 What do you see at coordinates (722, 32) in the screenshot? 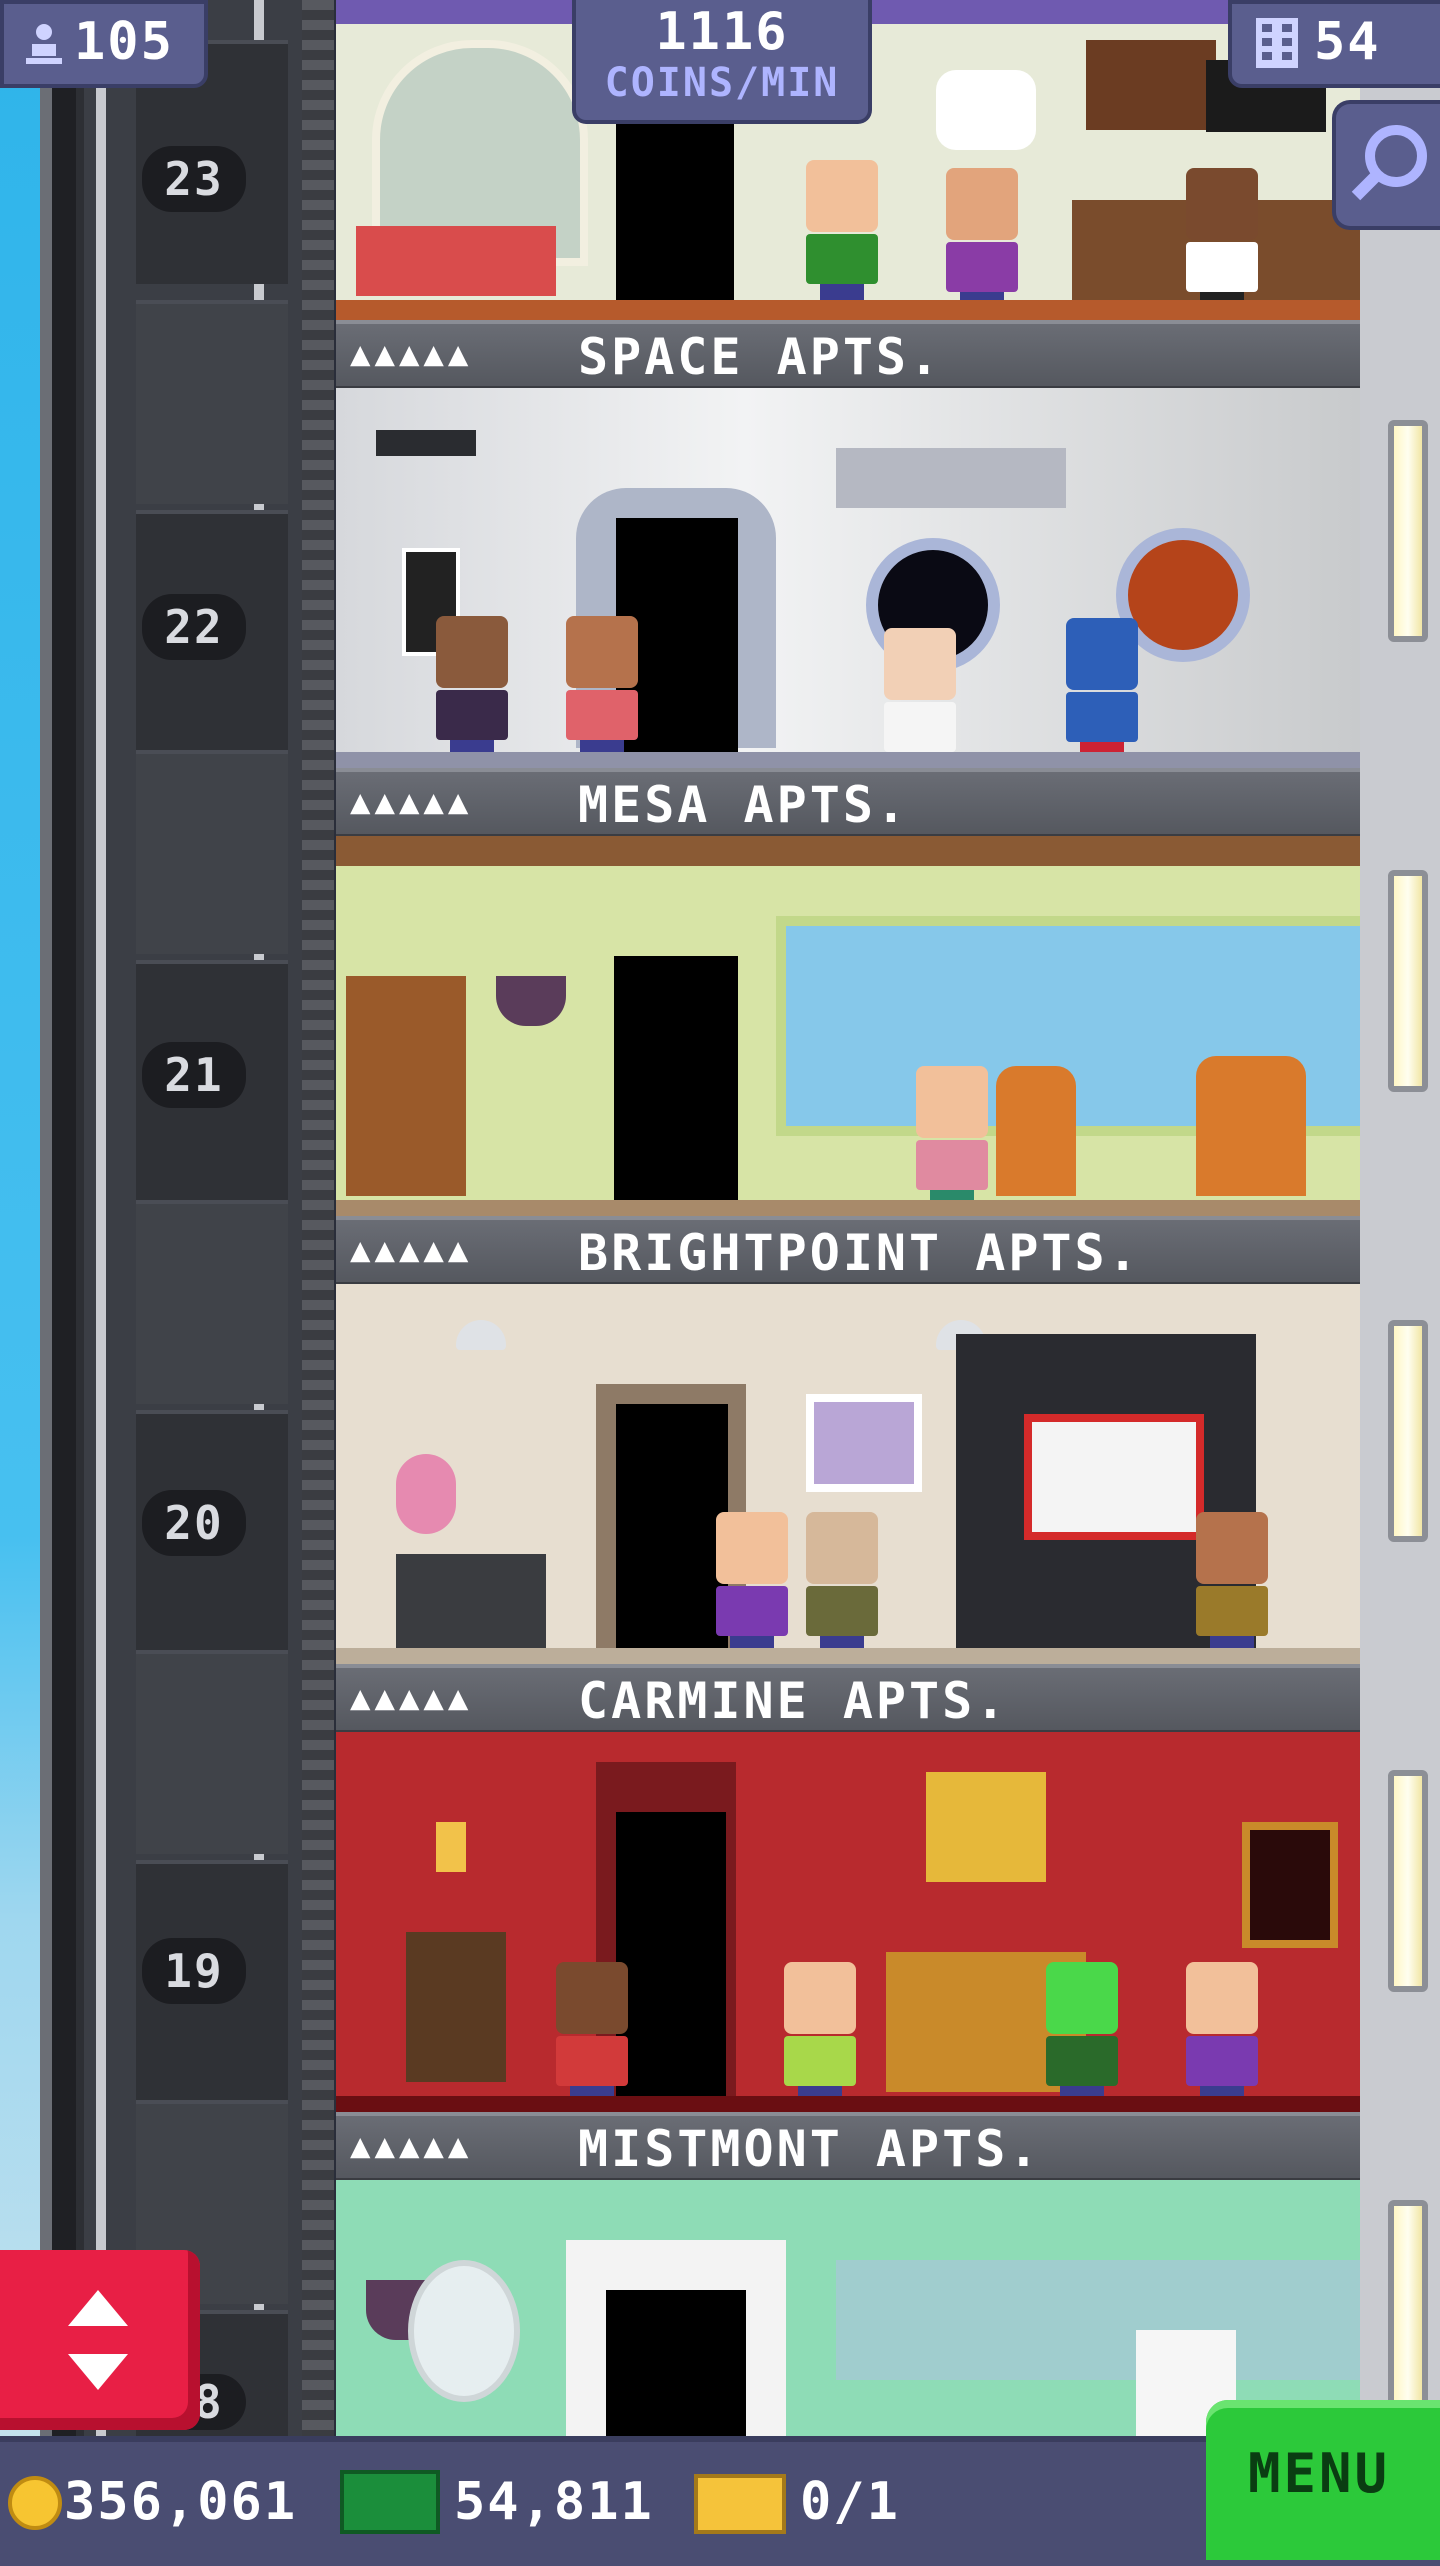
I see `coins-per-min-value: 1116` at bounding box center [722, 32].